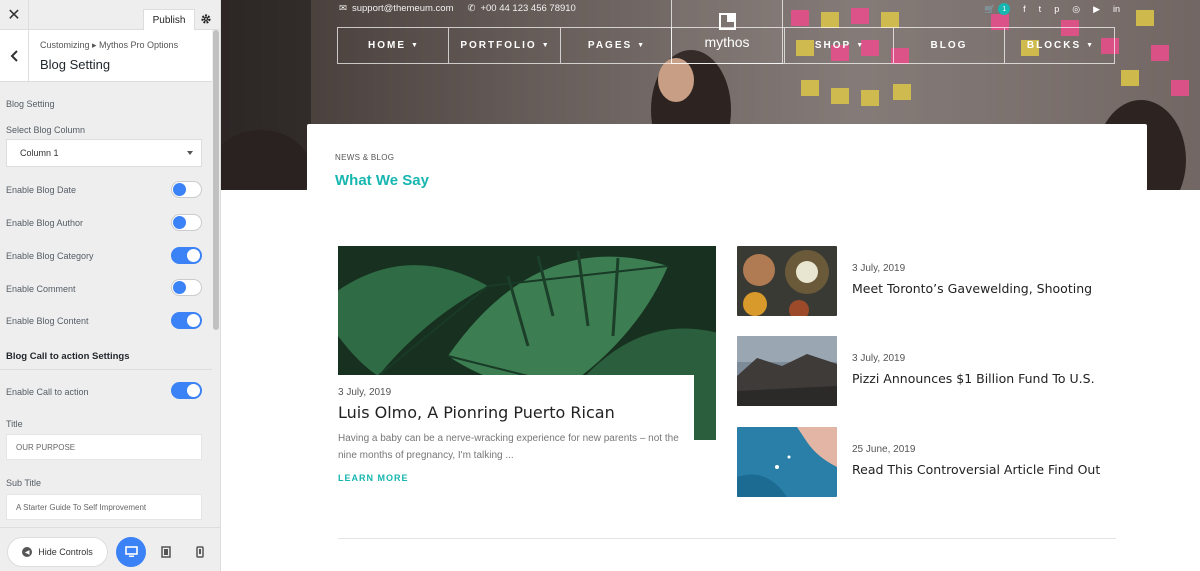 The width and height of the screenshot is (1200, 571). I want to click on subtitle-field: A Starter Guide To Self Improvement, so click(104, 507).